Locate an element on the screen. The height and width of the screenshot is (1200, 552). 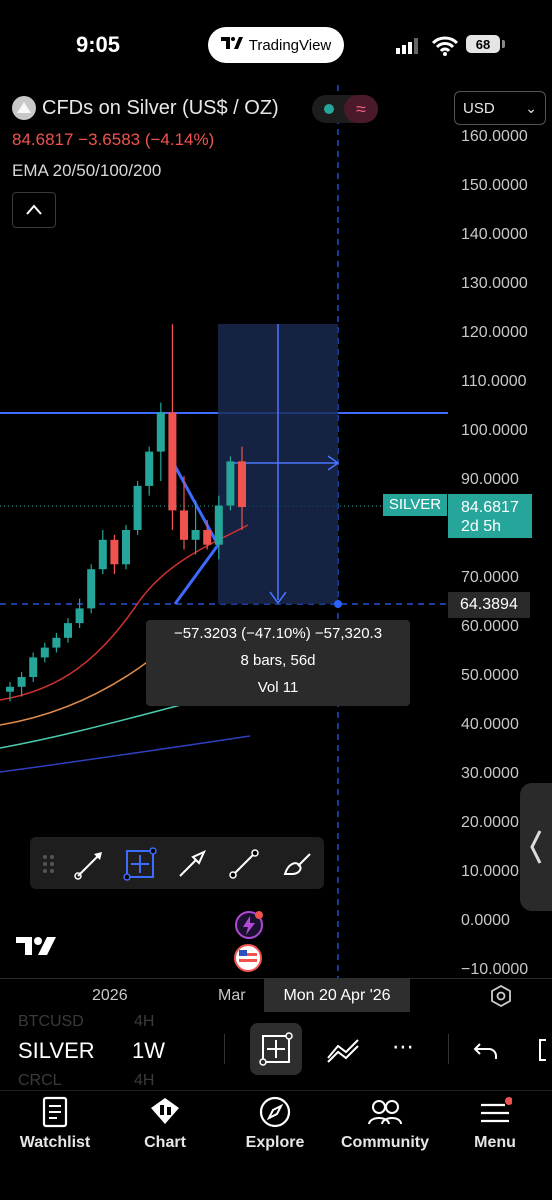
ema-200-line is located at coordinates (125, 754).